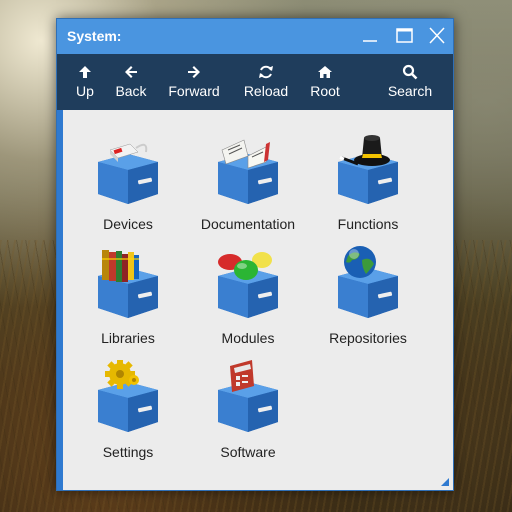 This screenshot has height=512, width=512. What do you see at coordinates (60, 300) in the screenshot?
I see `left-accent-strip` at bounding box center [60, 300].